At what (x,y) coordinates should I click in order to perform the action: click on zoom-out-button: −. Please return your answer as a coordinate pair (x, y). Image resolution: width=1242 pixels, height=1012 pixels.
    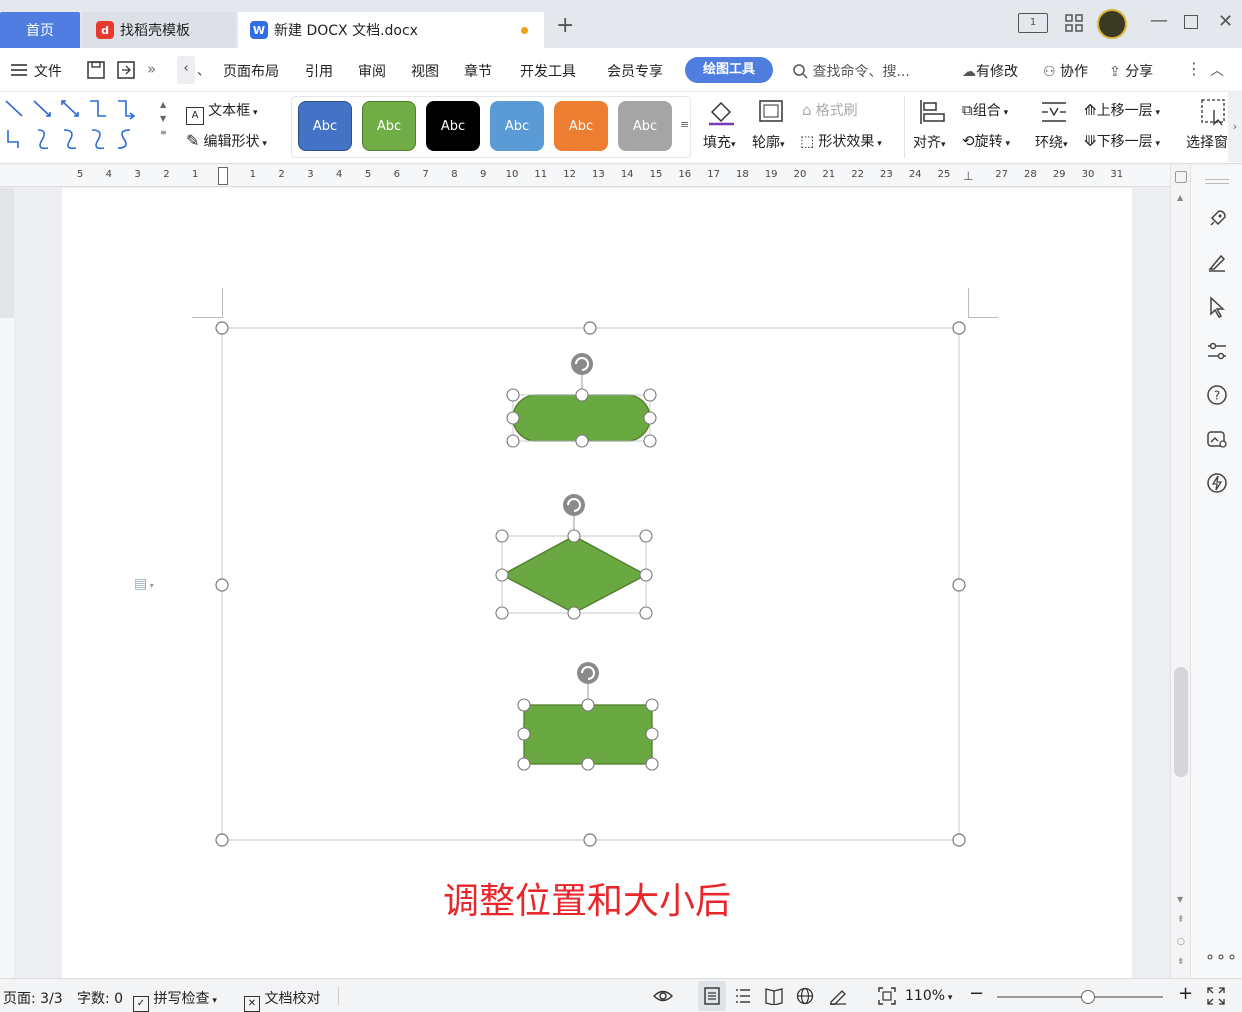
    Looking at the image, I should click on (976, 993).